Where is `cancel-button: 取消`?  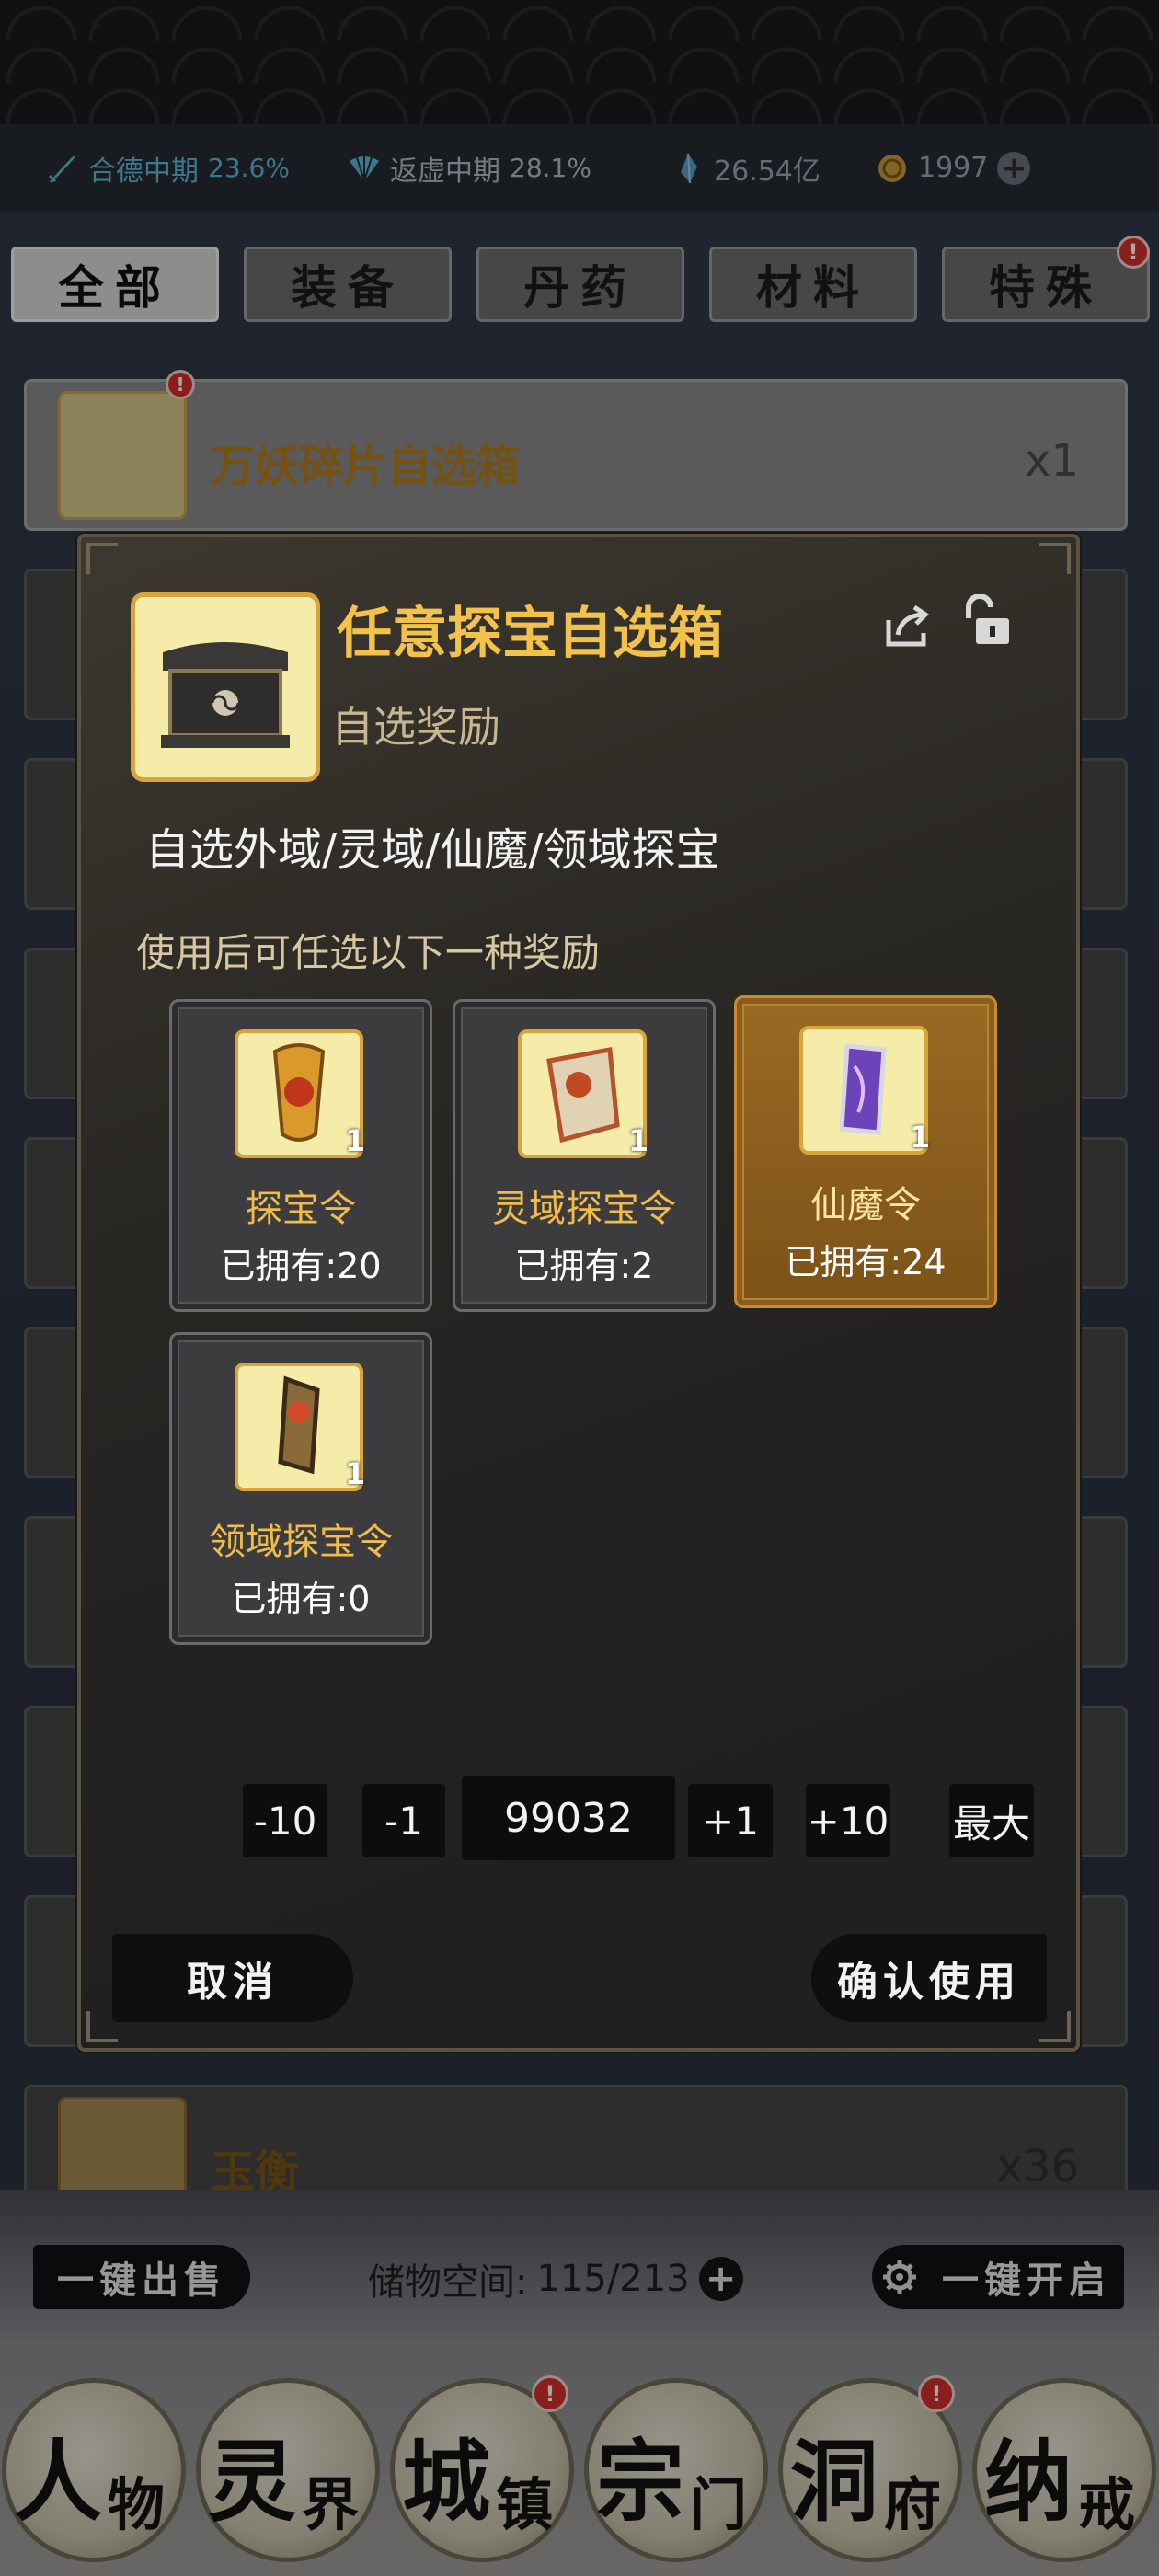
cancel-button: 取消 is located at coordinates (232, 1978).